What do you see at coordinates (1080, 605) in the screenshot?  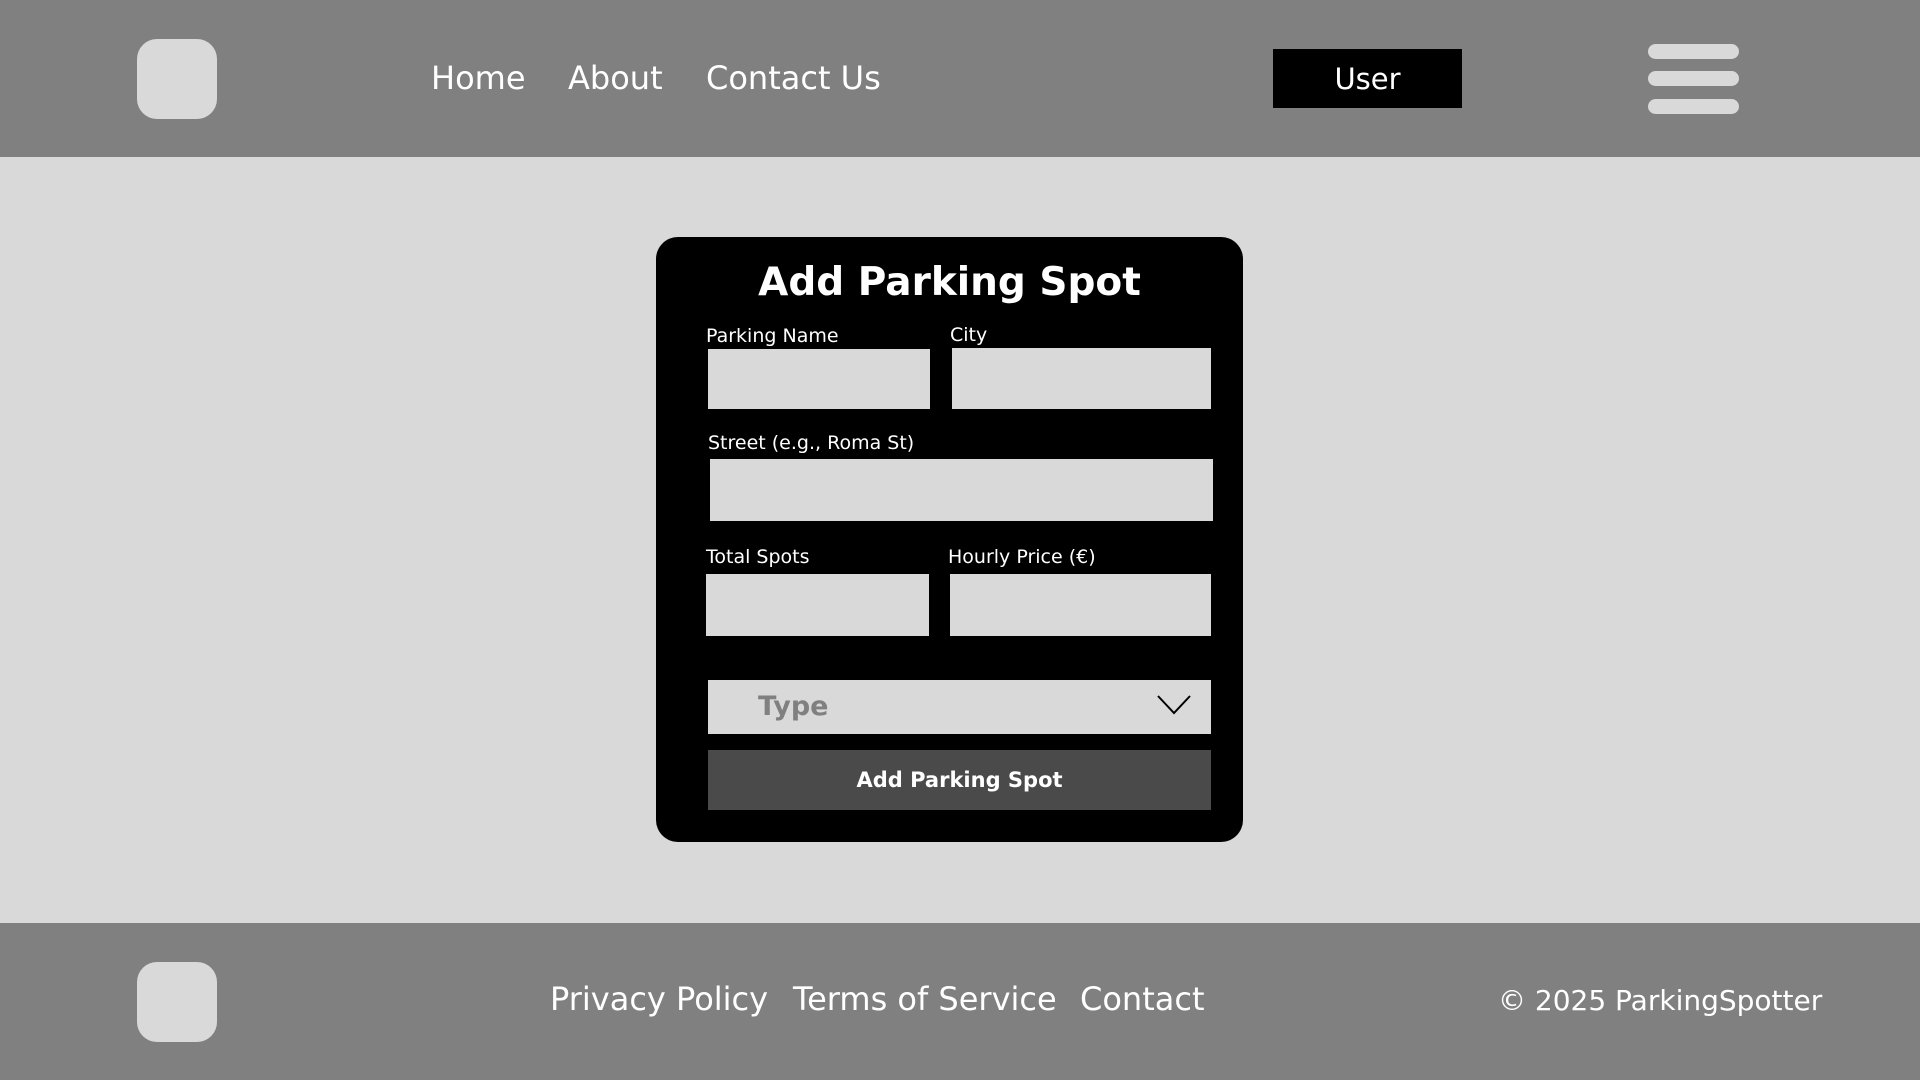 I see `hourly-price-input` at bounding box center [1080, 605].